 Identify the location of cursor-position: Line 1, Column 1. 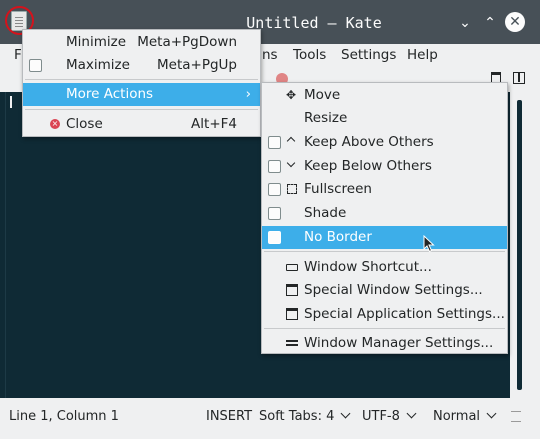
(64, 417).